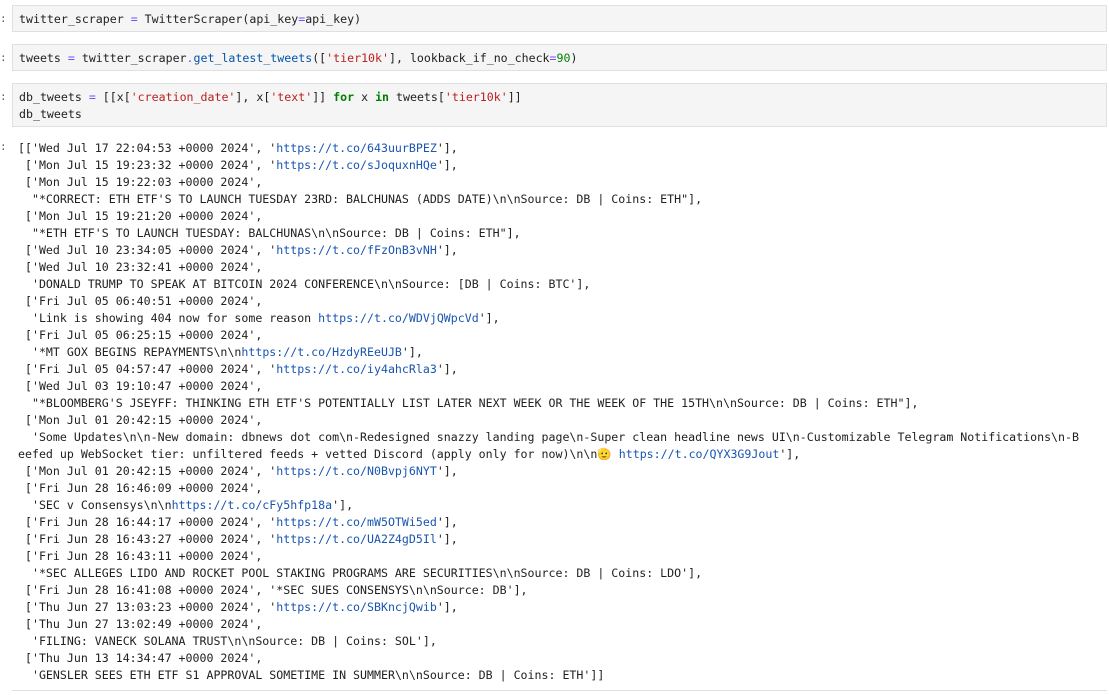 The width and height of the screenshot is (1109, 695). Describe the element at coordinates (147, 607) in the screenshot. I see `output-text: ['Thu Jun 27 13:03:23 +0000 2024', '` at that location.